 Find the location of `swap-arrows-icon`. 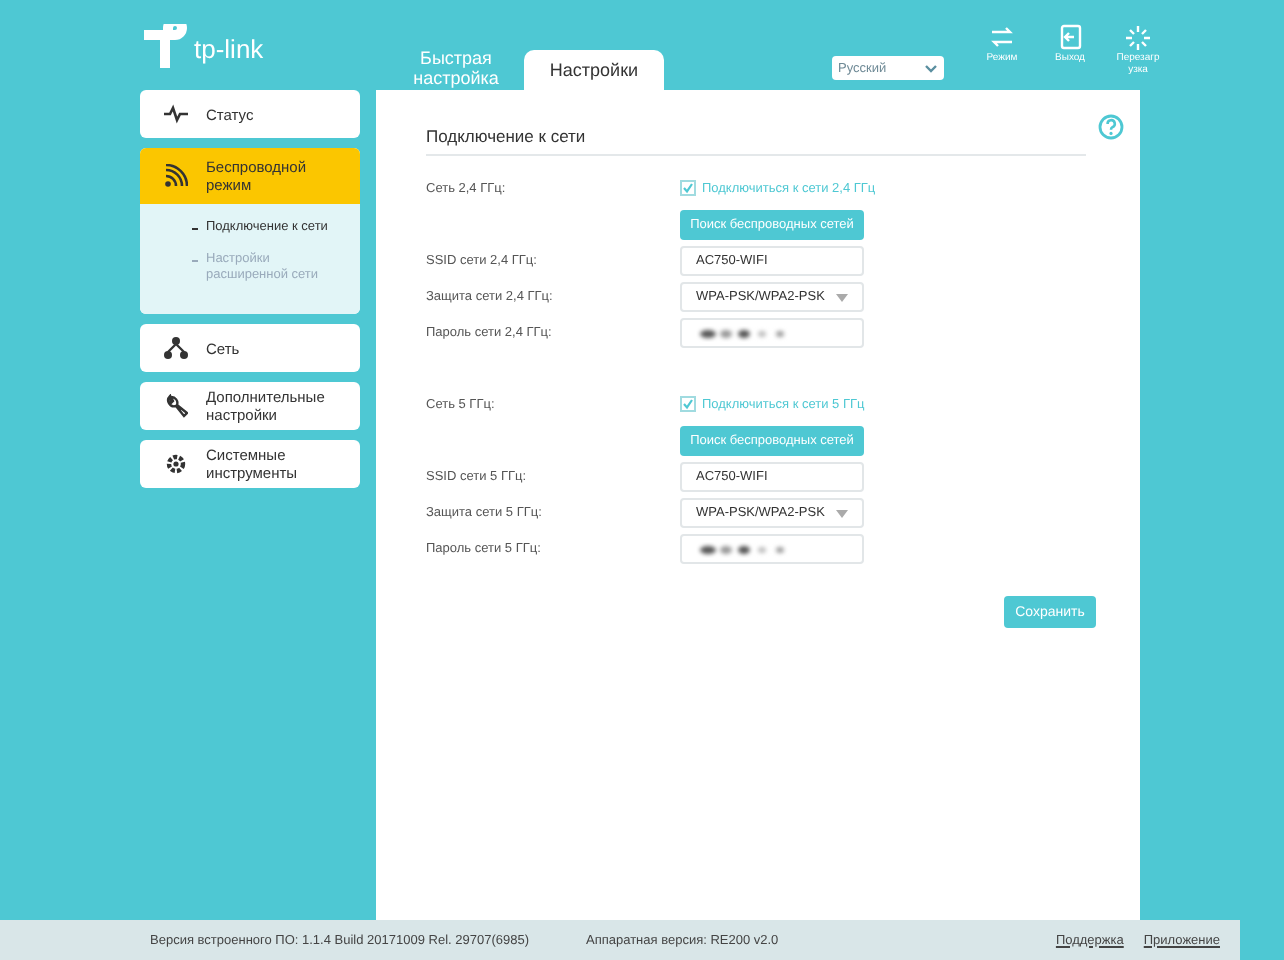

swap-arrows-icon is located at coordinates (1002, 38).